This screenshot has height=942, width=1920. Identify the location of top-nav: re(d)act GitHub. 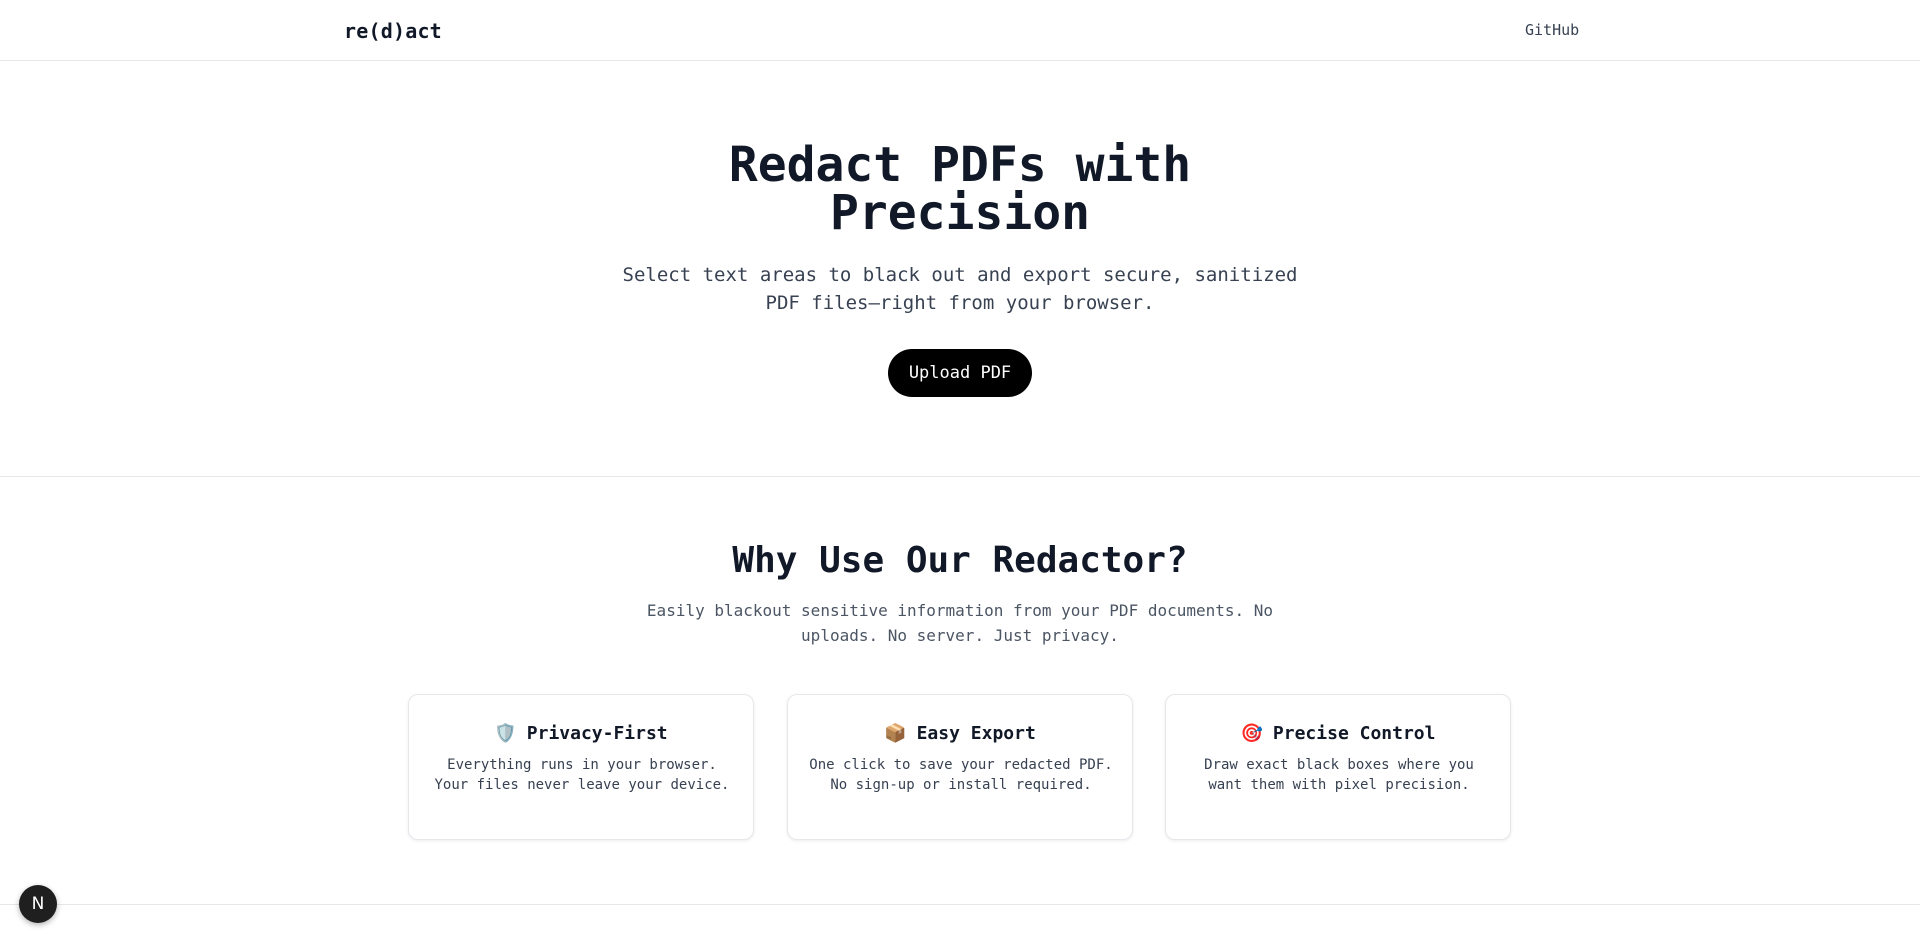
(960, 30).